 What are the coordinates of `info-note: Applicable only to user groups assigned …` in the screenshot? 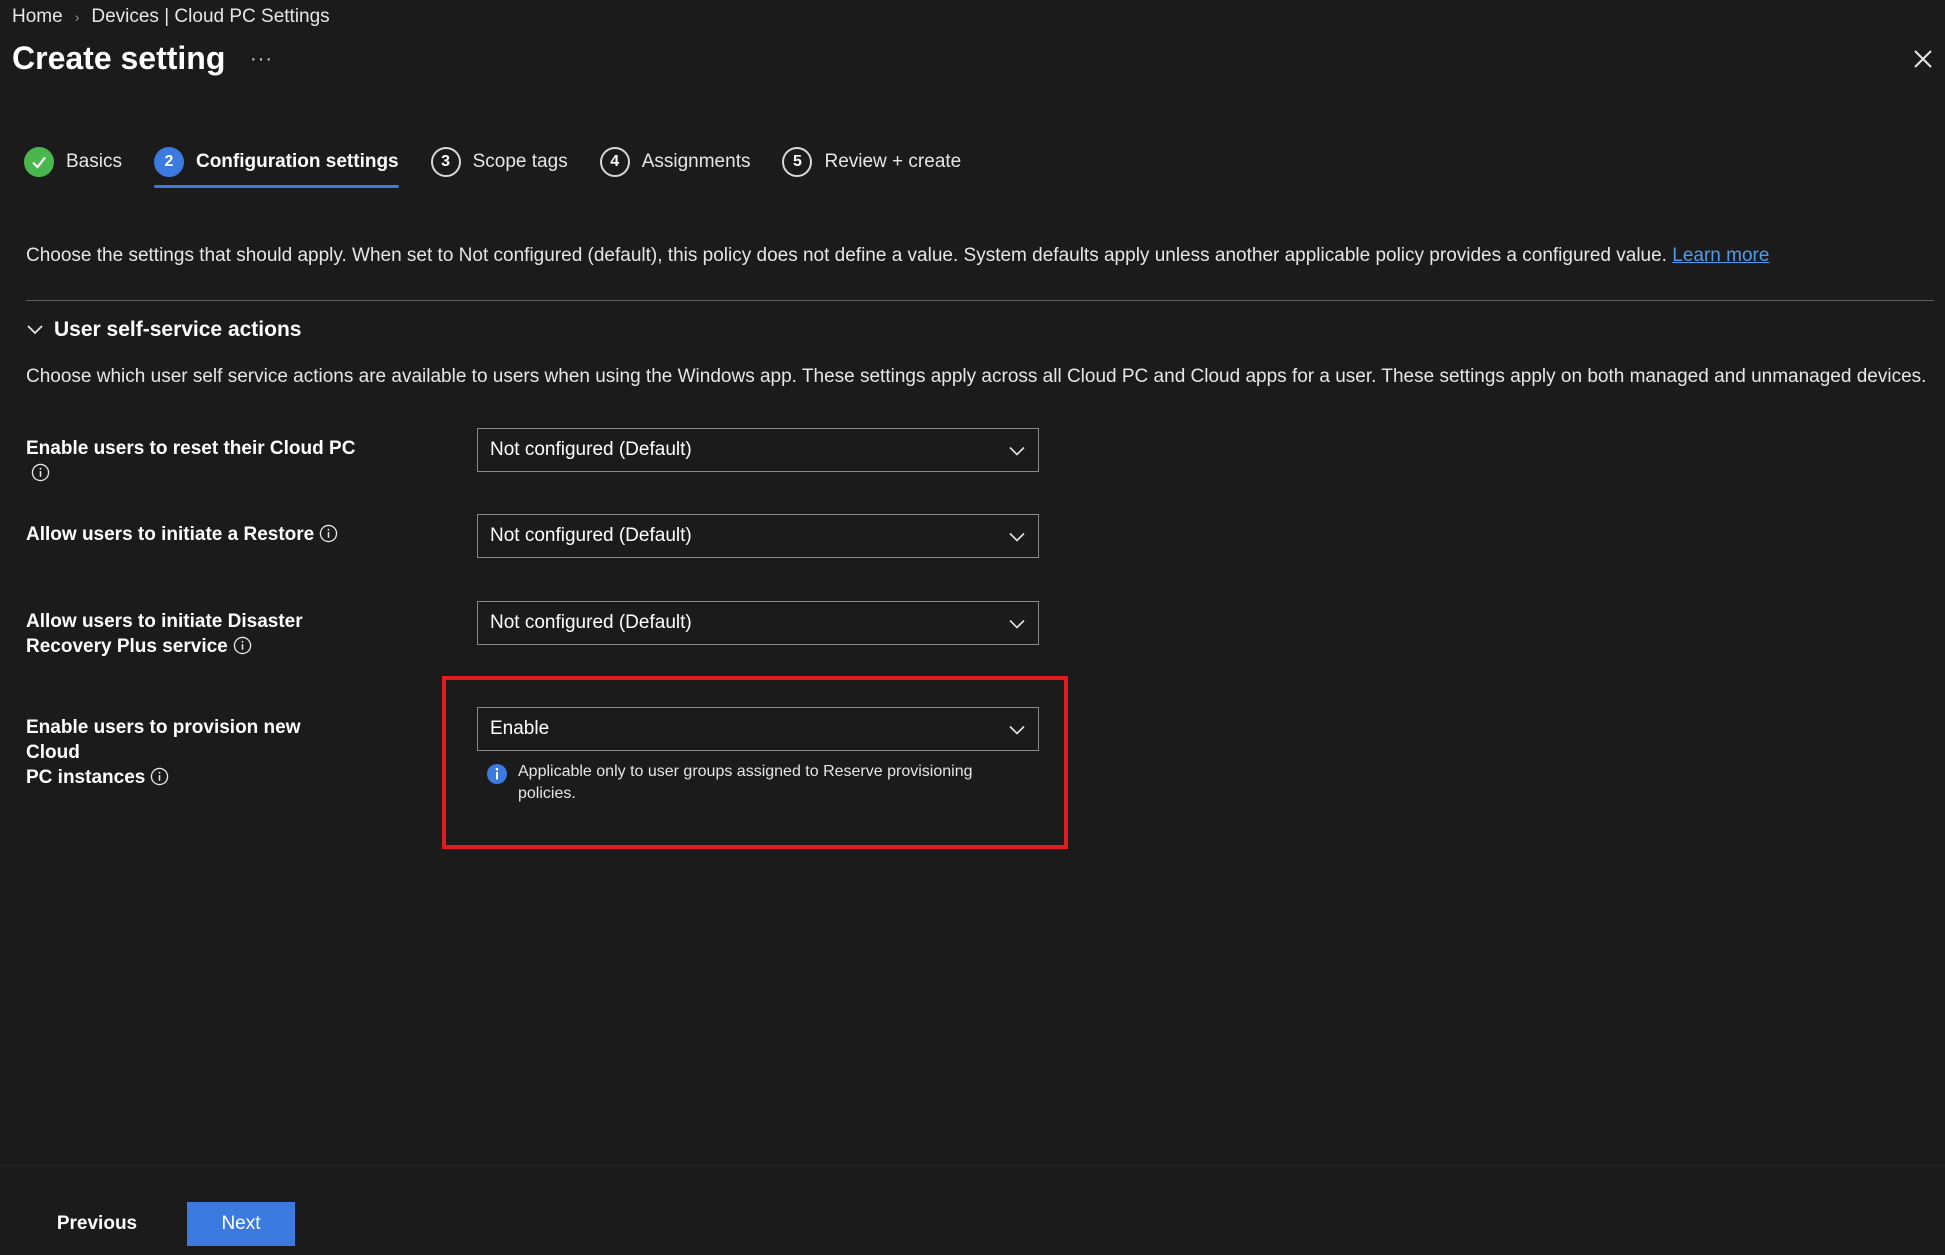 It's located at (756, 783).